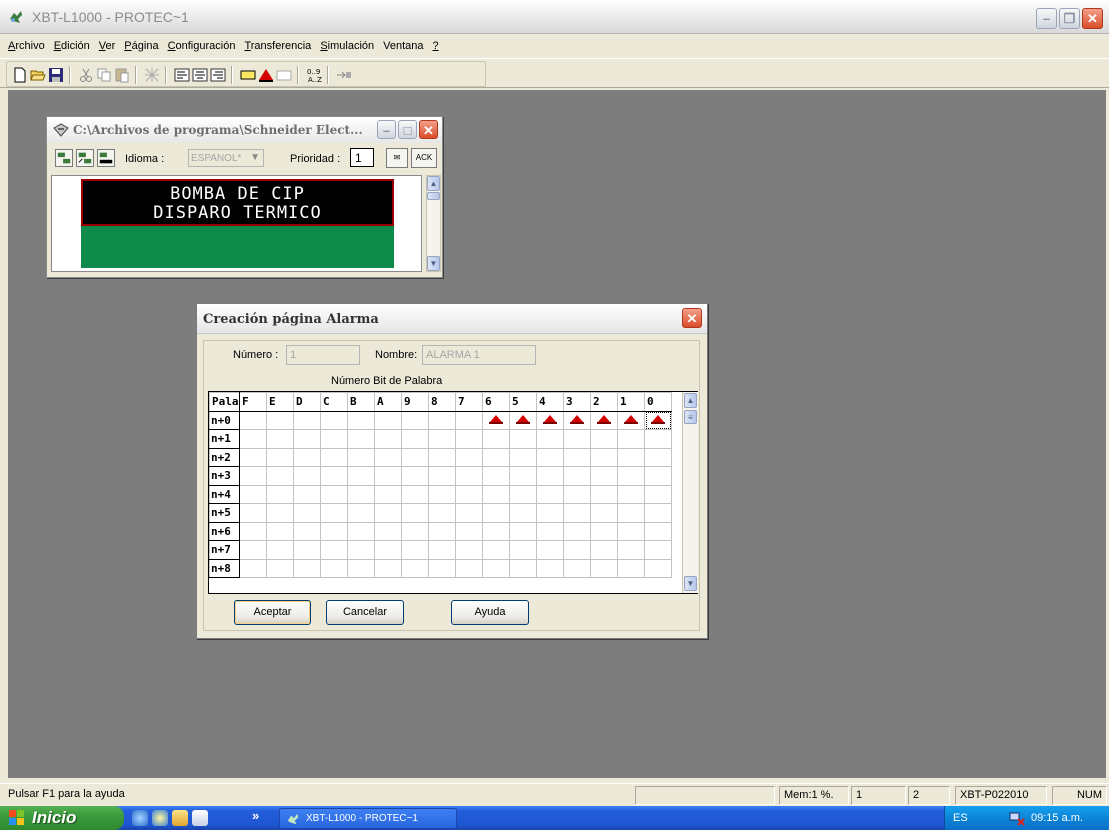 The width and height of the screenshot is (1109, 830). What do you see at coordinates (277, 46) in the screenshot?
I see `menu-transferencia: Transferencia` at bounding box center [277, 46].